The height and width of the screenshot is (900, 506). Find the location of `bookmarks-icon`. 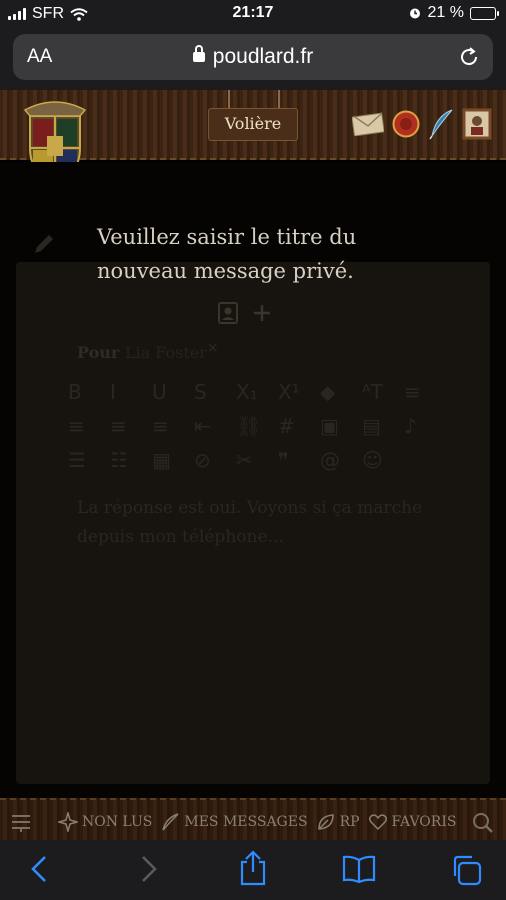

bookmarks-icon is located at coordinates (359, 869).